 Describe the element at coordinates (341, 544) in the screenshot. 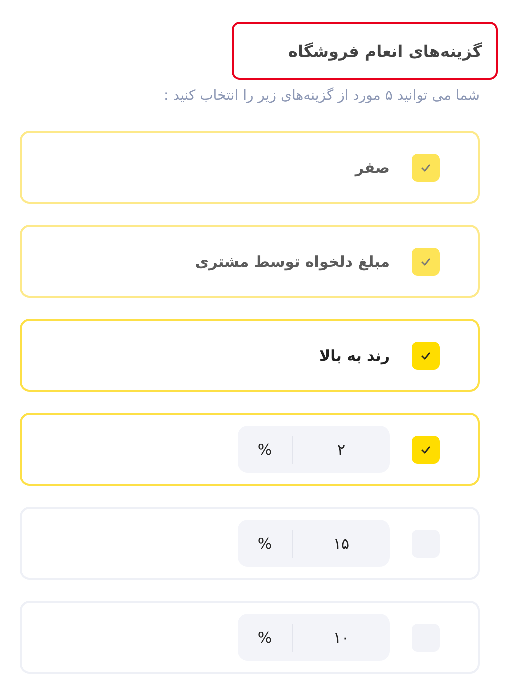

I see `percent-value: ۱۵` at that location.